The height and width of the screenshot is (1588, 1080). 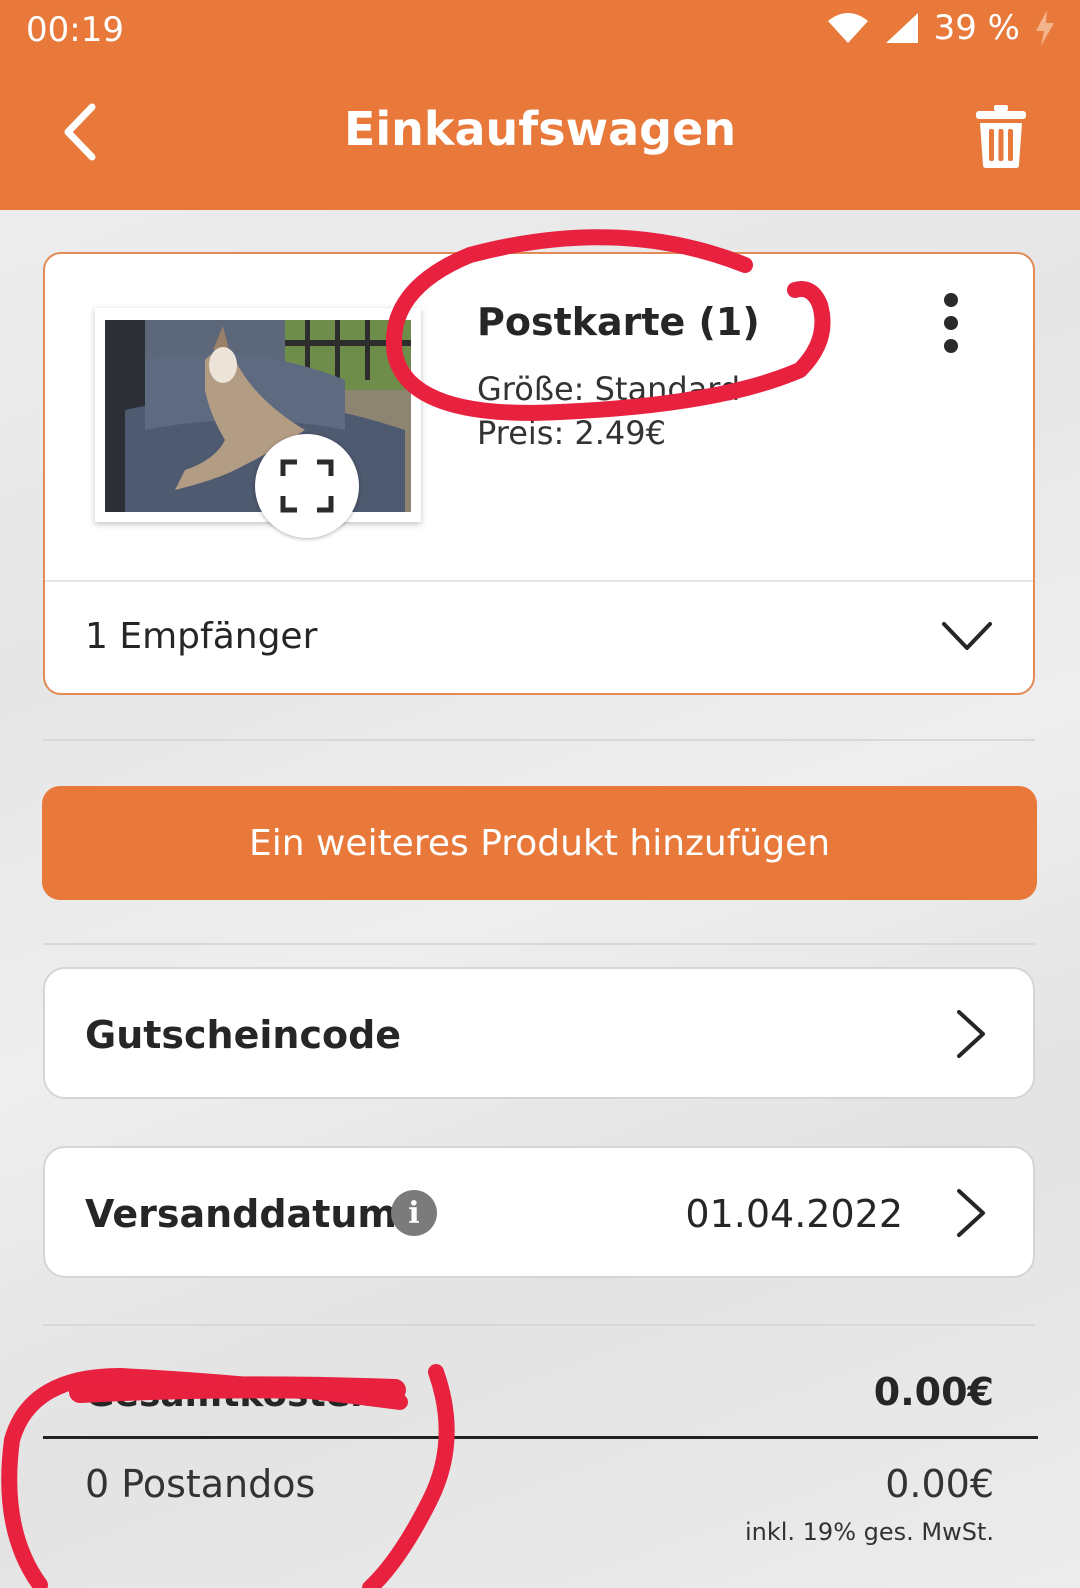 I want to click on add-product-button: Ein weiteres Produkt hinzufügen, so click(x=539, y=843).